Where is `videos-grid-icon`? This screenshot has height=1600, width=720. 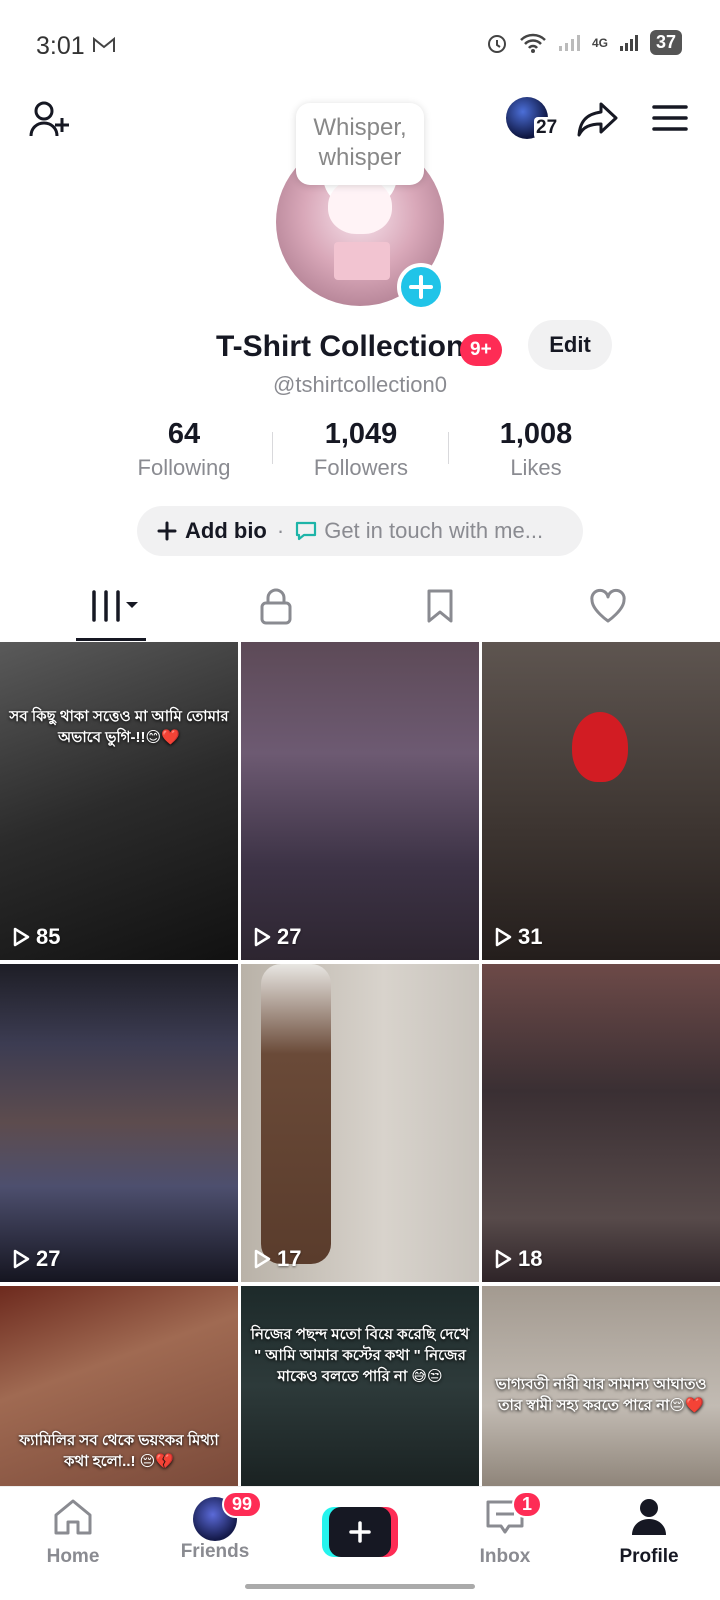
videos-grid-icon is located at coordinates (115, 606).